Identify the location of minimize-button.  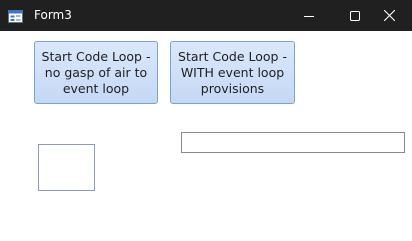
(309, 15).